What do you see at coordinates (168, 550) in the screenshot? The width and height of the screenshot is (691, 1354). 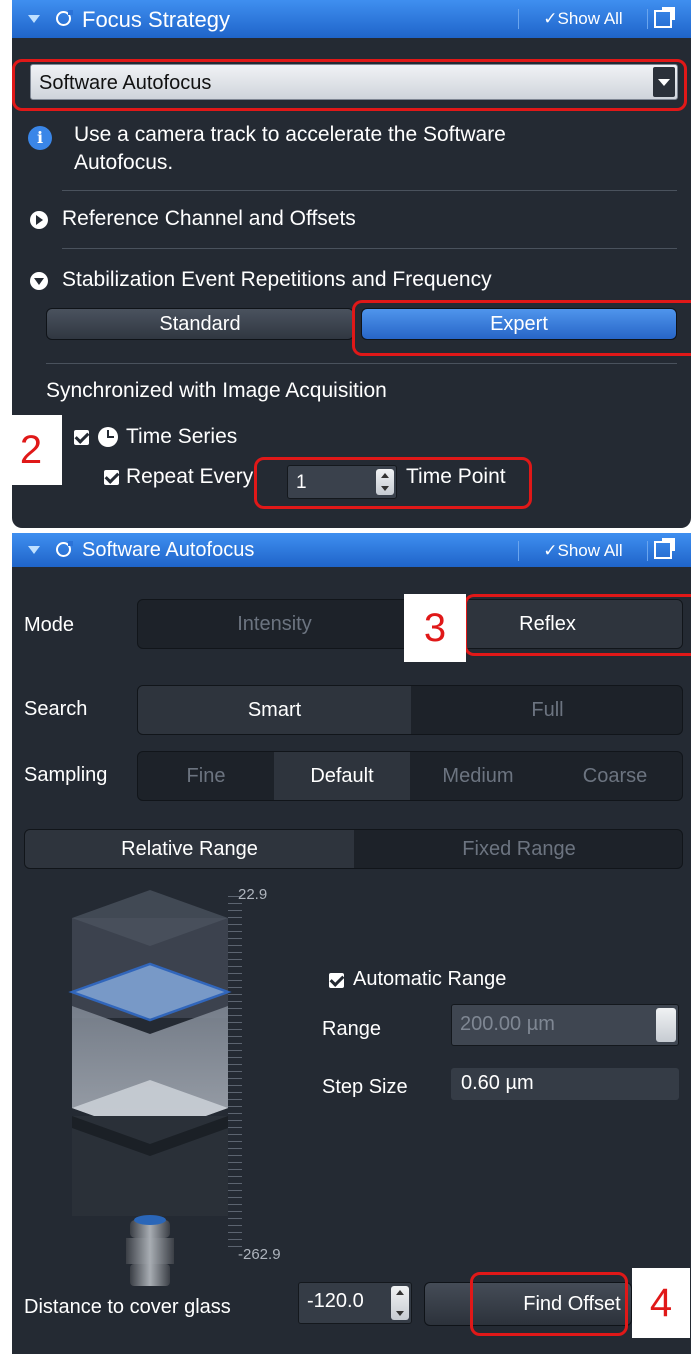 I see `software-autofocus-title: Software Autofocus` at bounding box center [168, 550].